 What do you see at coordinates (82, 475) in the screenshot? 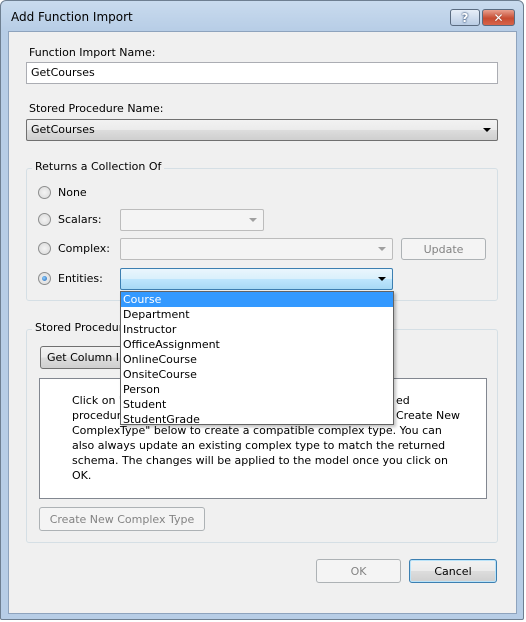
I see `info-line-6: OK.` at bounding box center [82, 475].